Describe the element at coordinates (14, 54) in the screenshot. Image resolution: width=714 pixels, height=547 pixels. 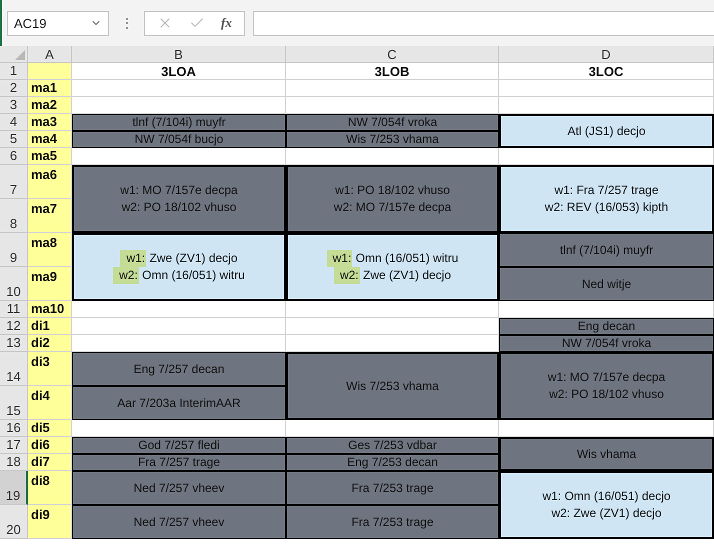
I see `select-all-corner` at that location.